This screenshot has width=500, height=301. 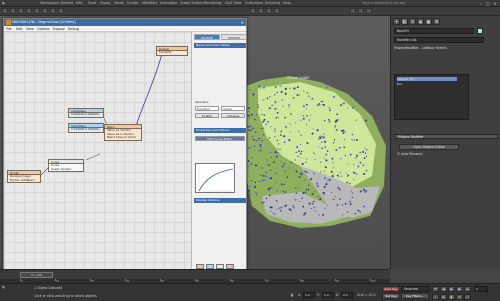 I want to click on menu-customize: Customize, so click(x=254, y=3).